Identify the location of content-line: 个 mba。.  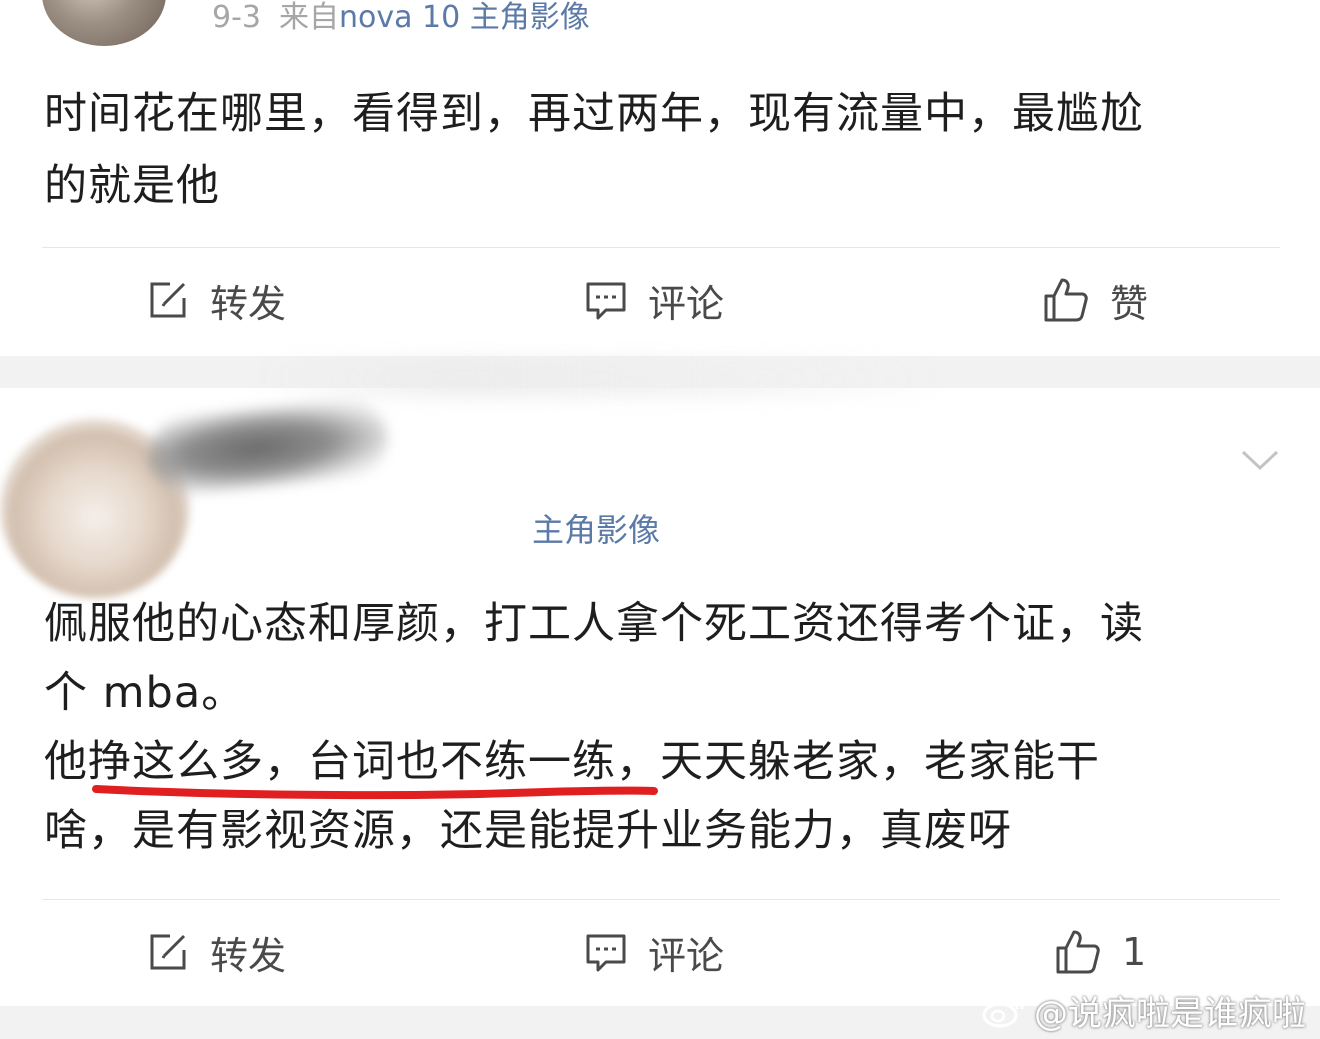
(145, 693).